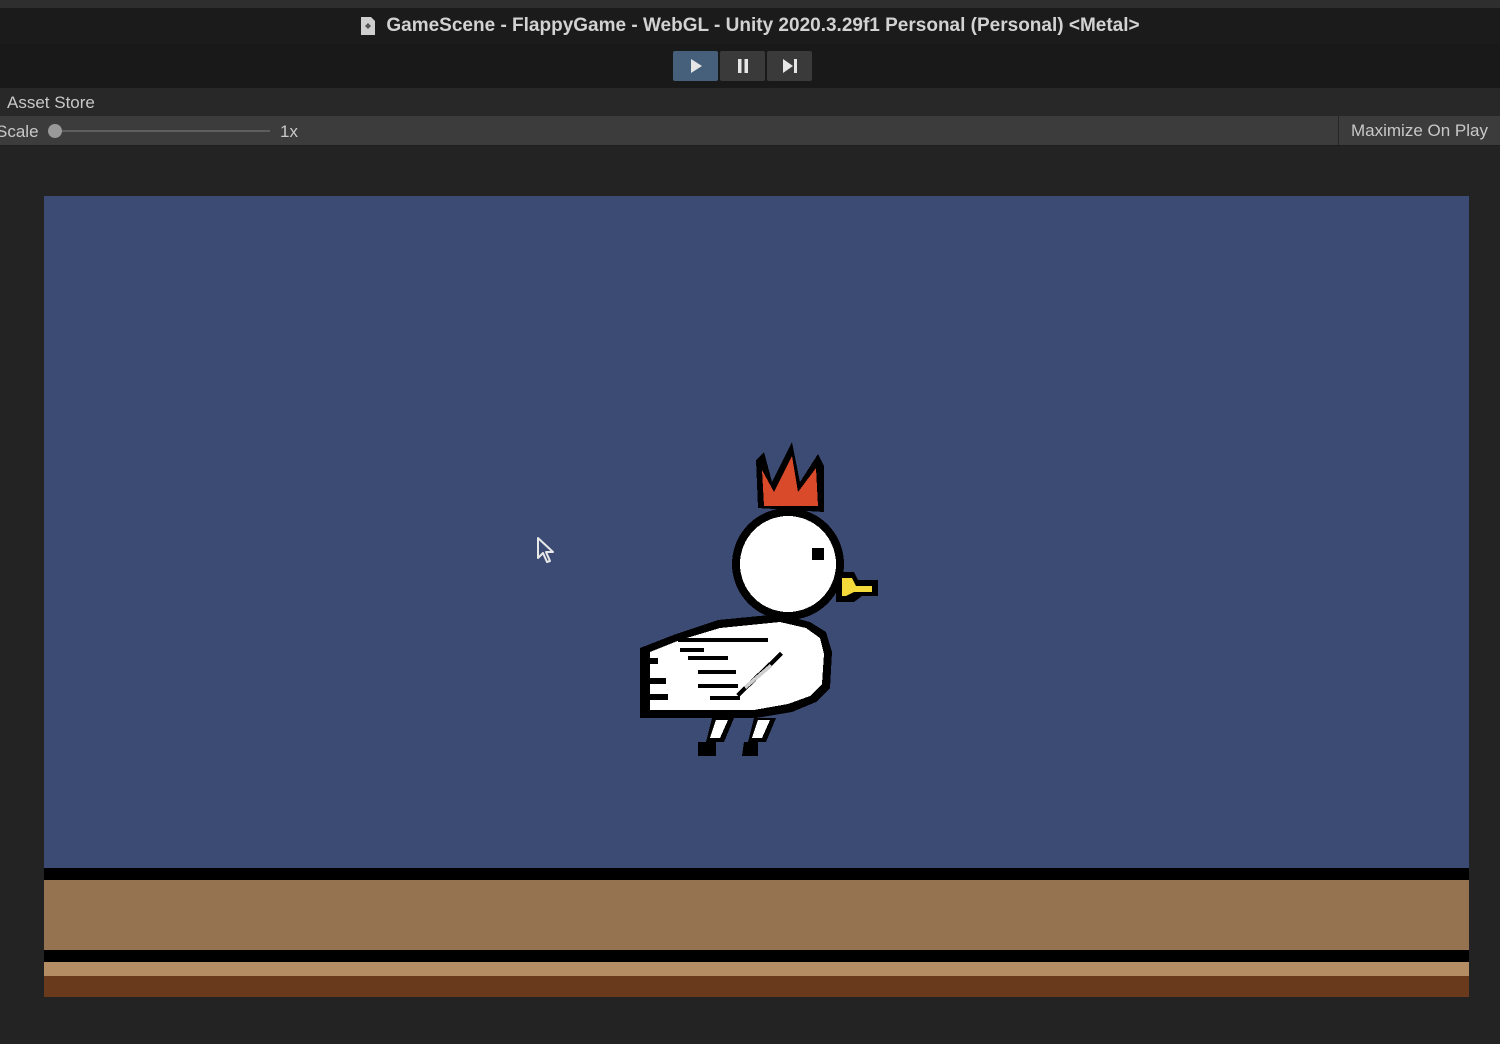 The width and height of the screenshot is (1500, 1044). What do you see at coordinates (790, 477) in the screenshot?
I see `bird-crown` at bounding box center [790, 477].